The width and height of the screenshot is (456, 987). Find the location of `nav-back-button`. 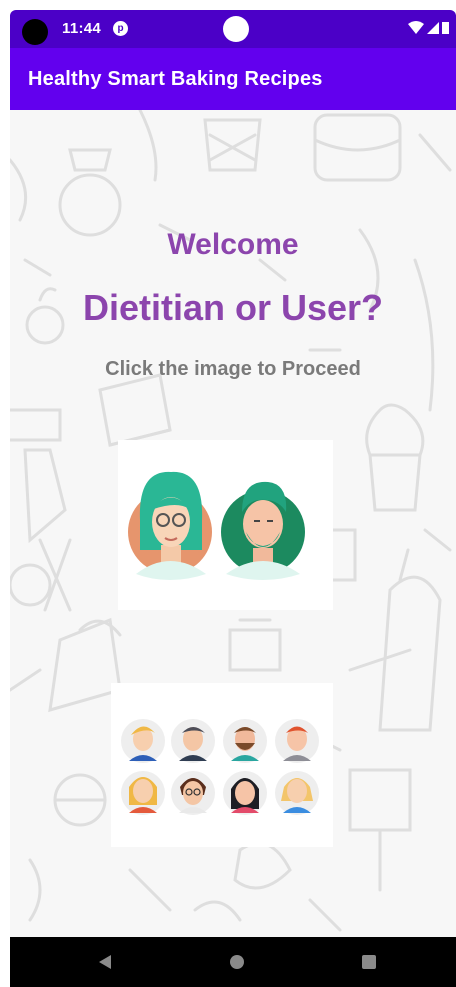

nav-back-button is located at coordinates (105, 962).